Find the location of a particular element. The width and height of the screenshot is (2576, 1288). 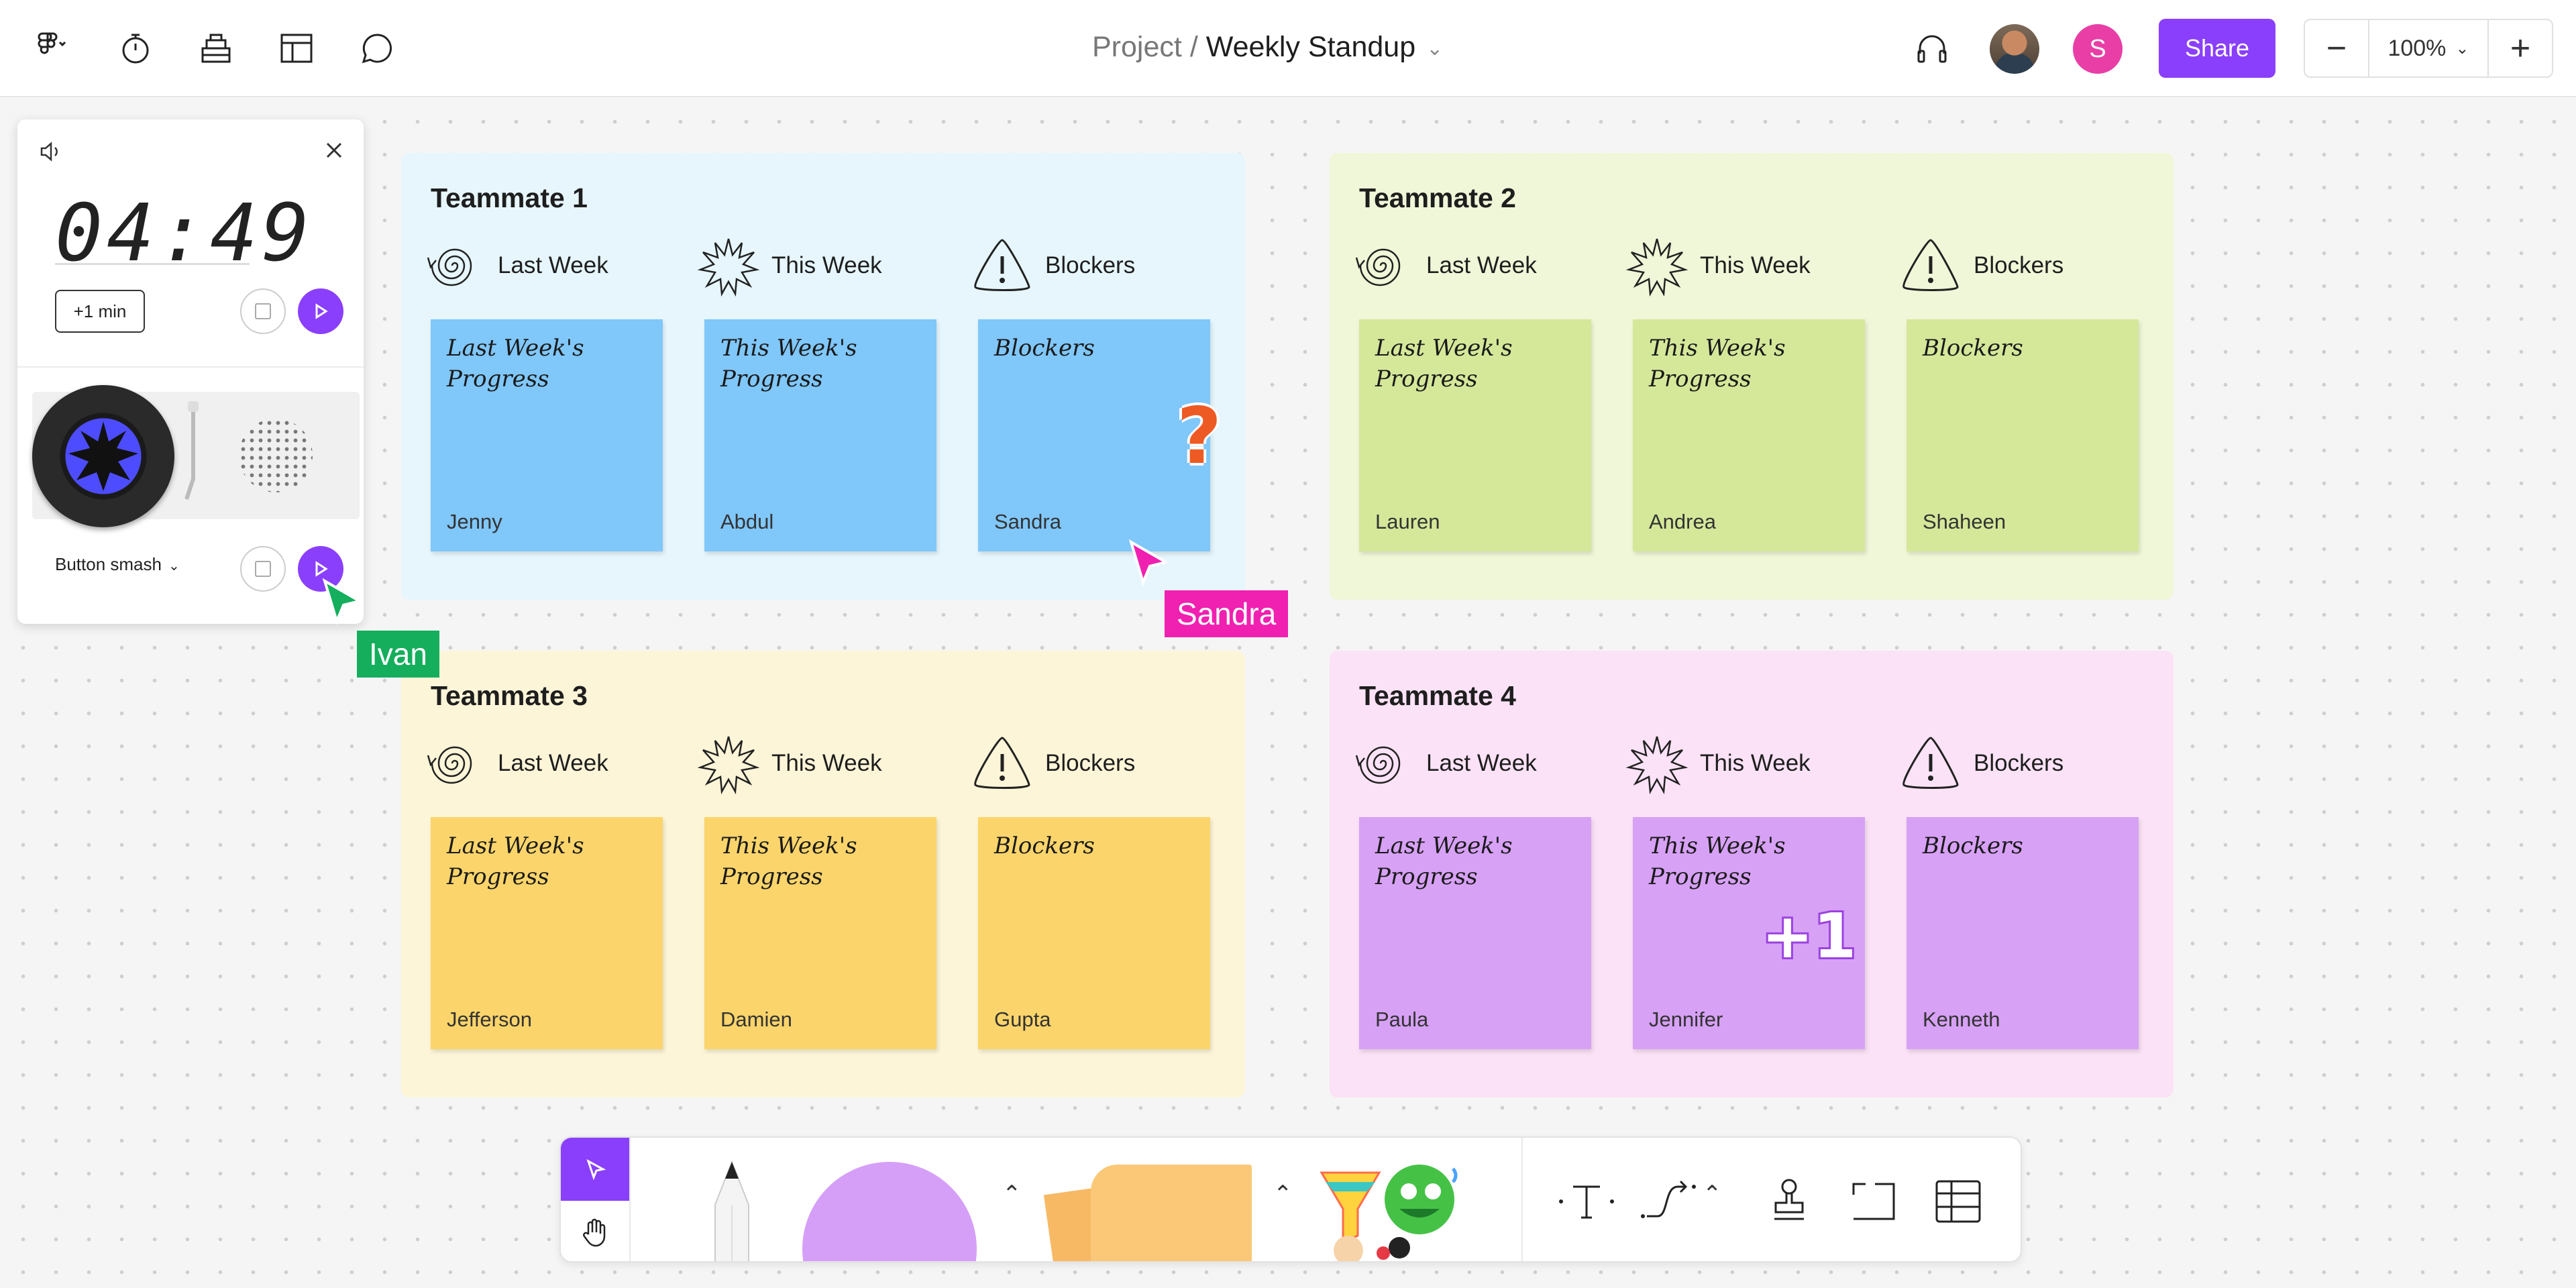

tone-arm-icon is located at coordinates (191, 450).